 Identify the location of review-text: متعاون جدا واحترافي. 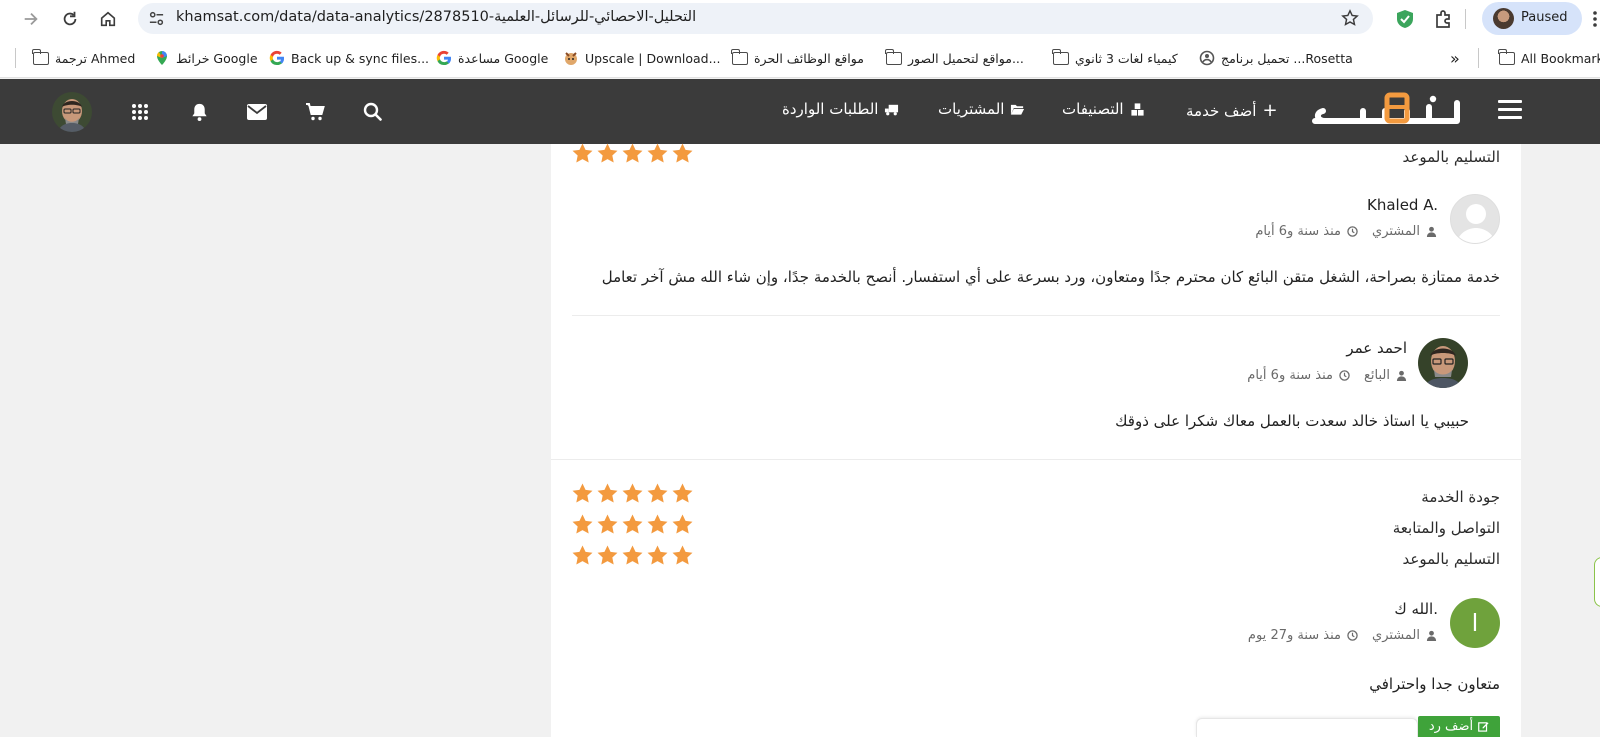
(1434, 684).